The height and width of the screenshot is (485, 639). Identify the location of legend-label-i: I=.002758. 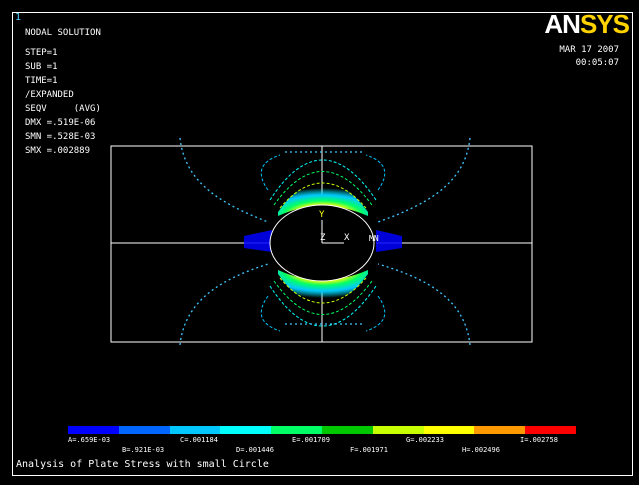
(539, 440).